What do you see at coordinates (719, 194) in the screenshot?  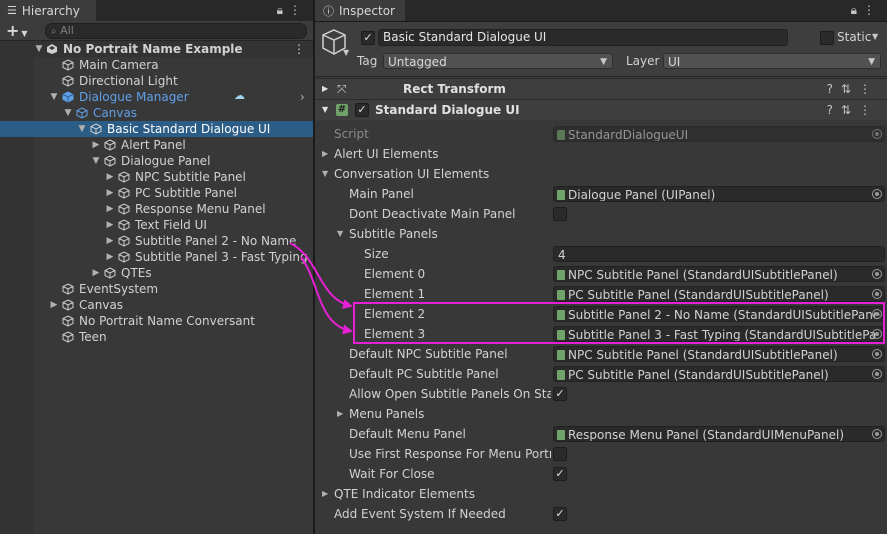 I see `object-field: Dialogue Panel (UIPanel)` at bounding box center [719, 194].